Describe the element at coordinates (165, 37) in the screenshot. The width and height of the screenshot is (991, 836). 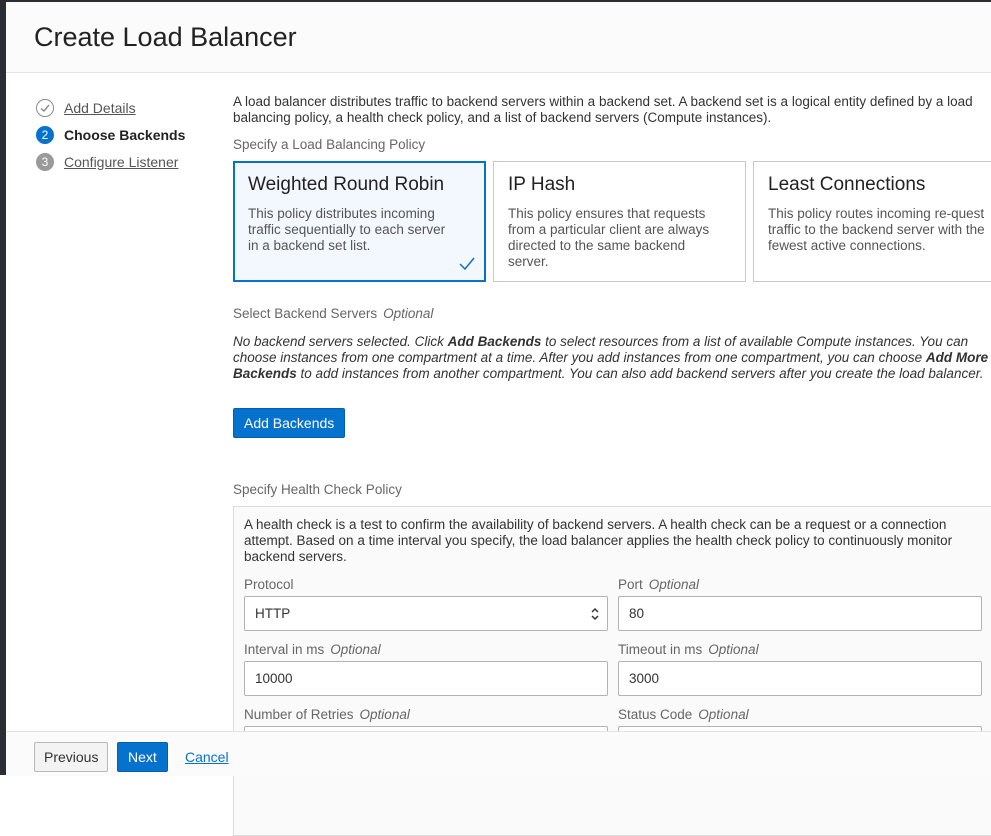
I see `page-title: Create Load Balancer` at that location.